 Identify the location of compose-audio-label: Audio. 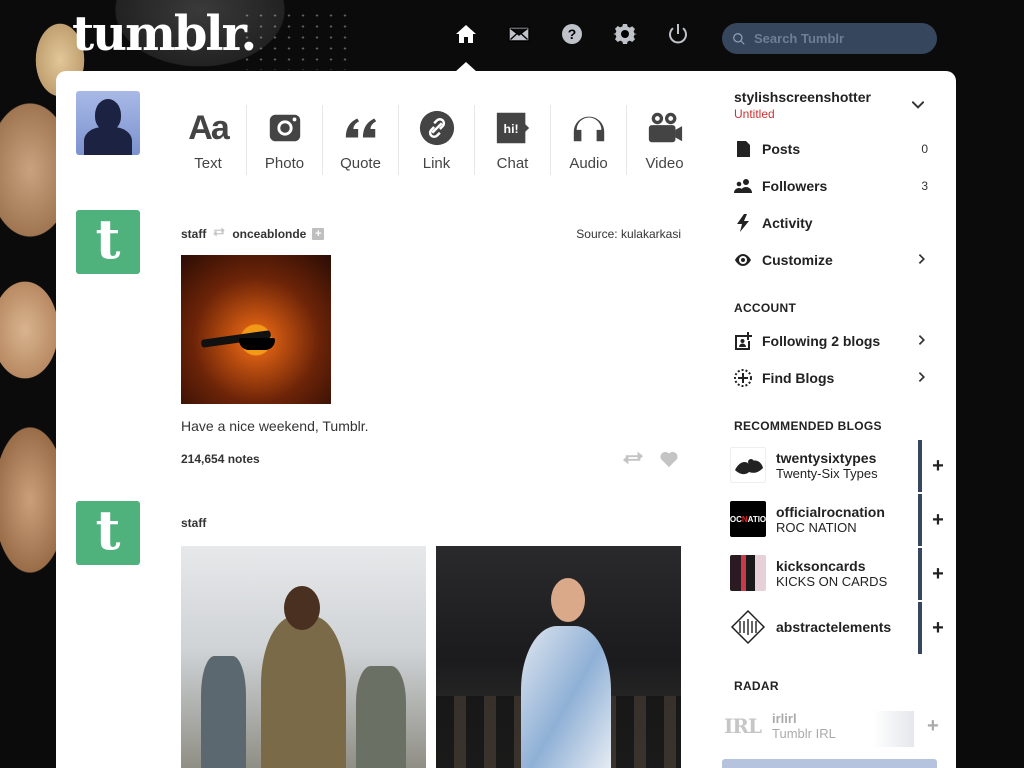
(588, 163).